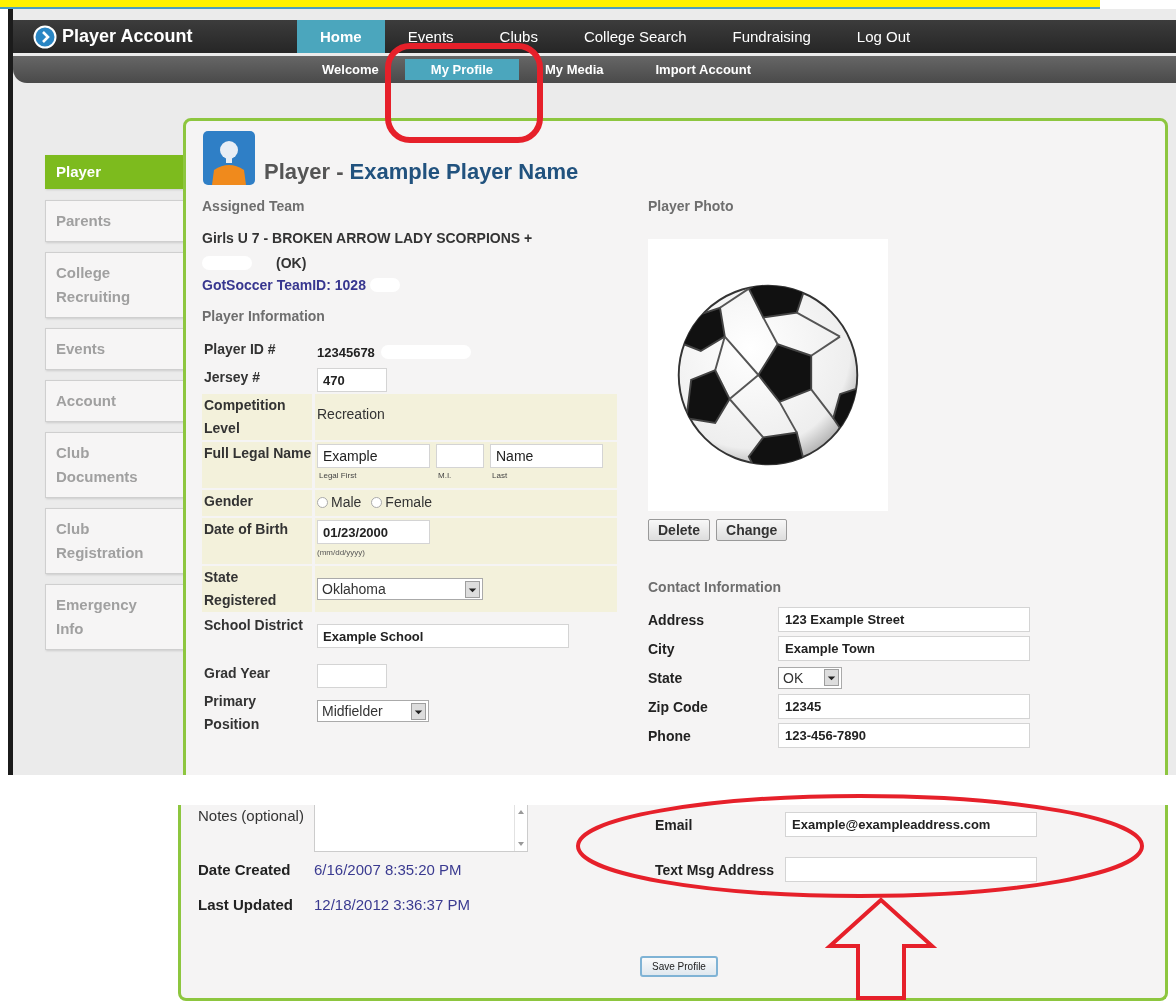 This screenshot has width=1176, height=1004. What do you see at coordinates (127, 36) in the screenshot?
I see `app-title: Player Account` at bounding box center [127, 36].